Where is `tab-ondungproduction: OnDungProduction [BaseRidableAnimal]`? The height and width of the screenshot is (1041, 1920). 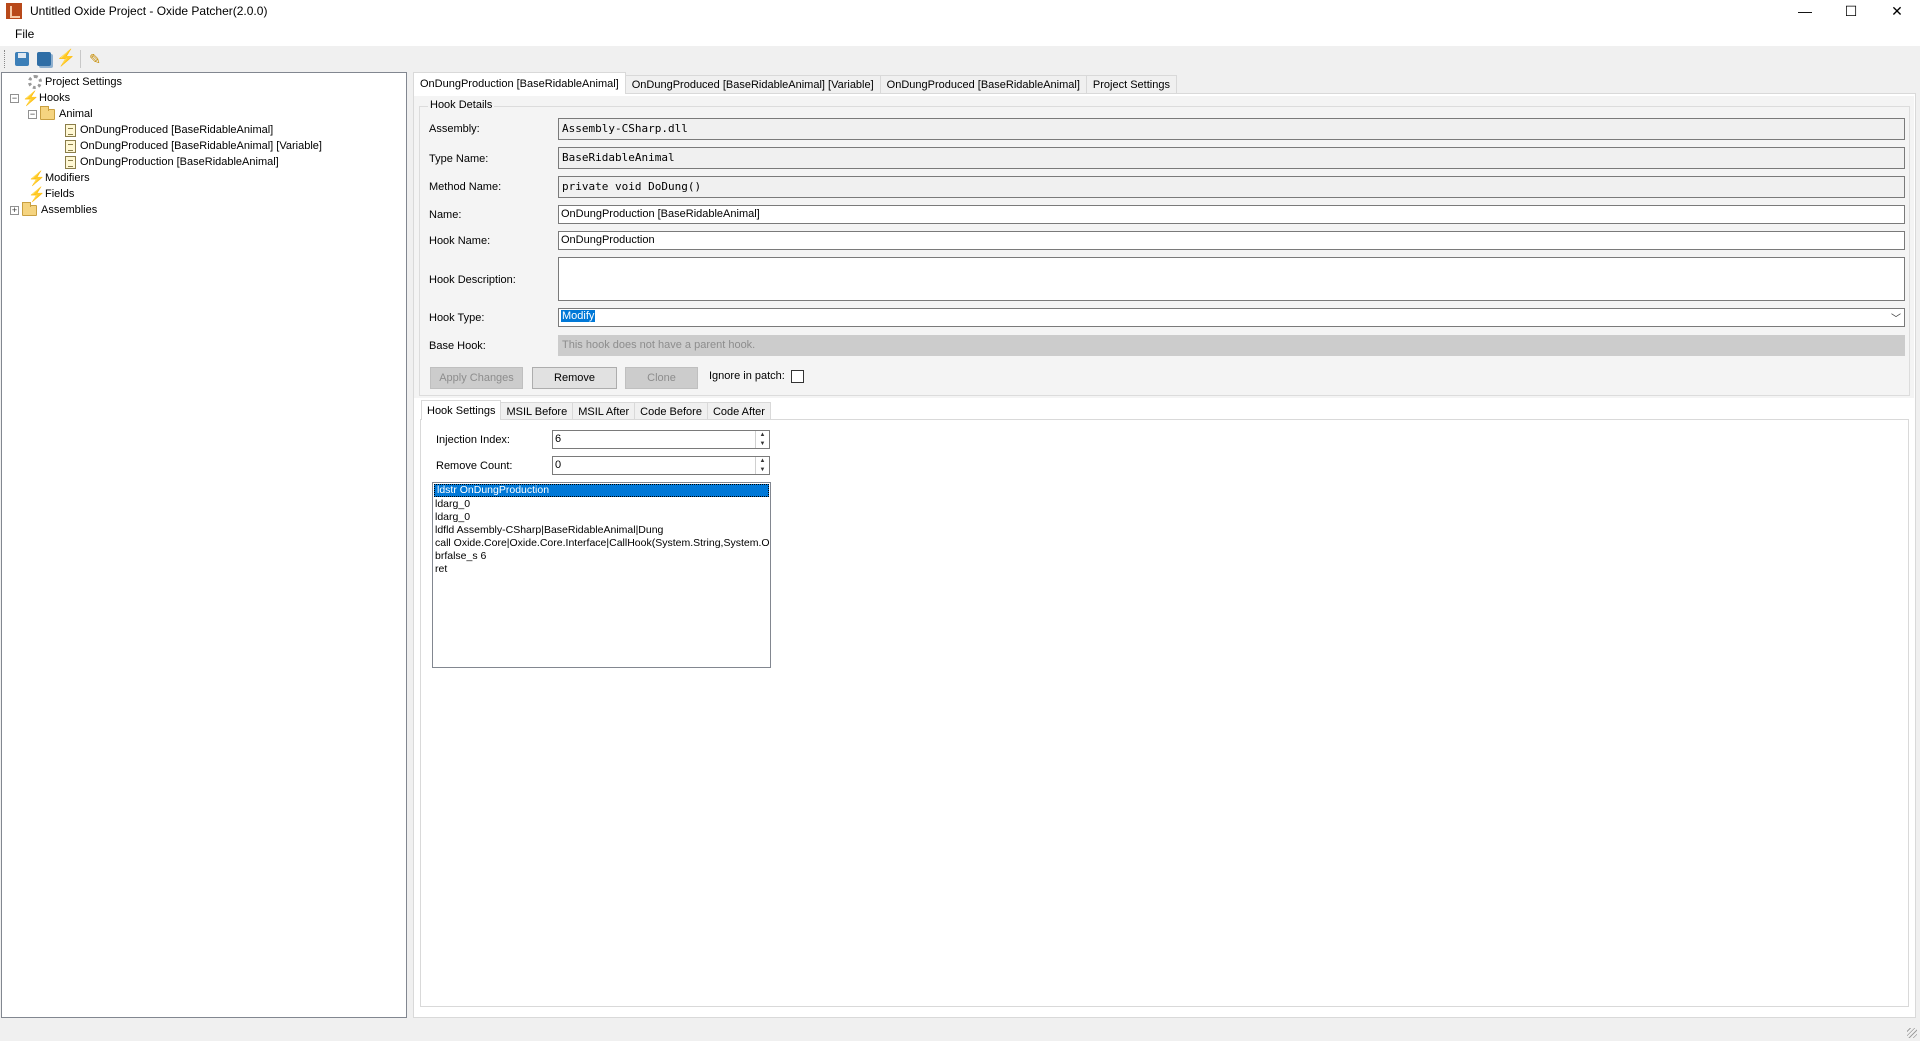
tab-ondungproduction: OnDungProduction [BaseRidableAnimal] is located at coordinates (519, 83).